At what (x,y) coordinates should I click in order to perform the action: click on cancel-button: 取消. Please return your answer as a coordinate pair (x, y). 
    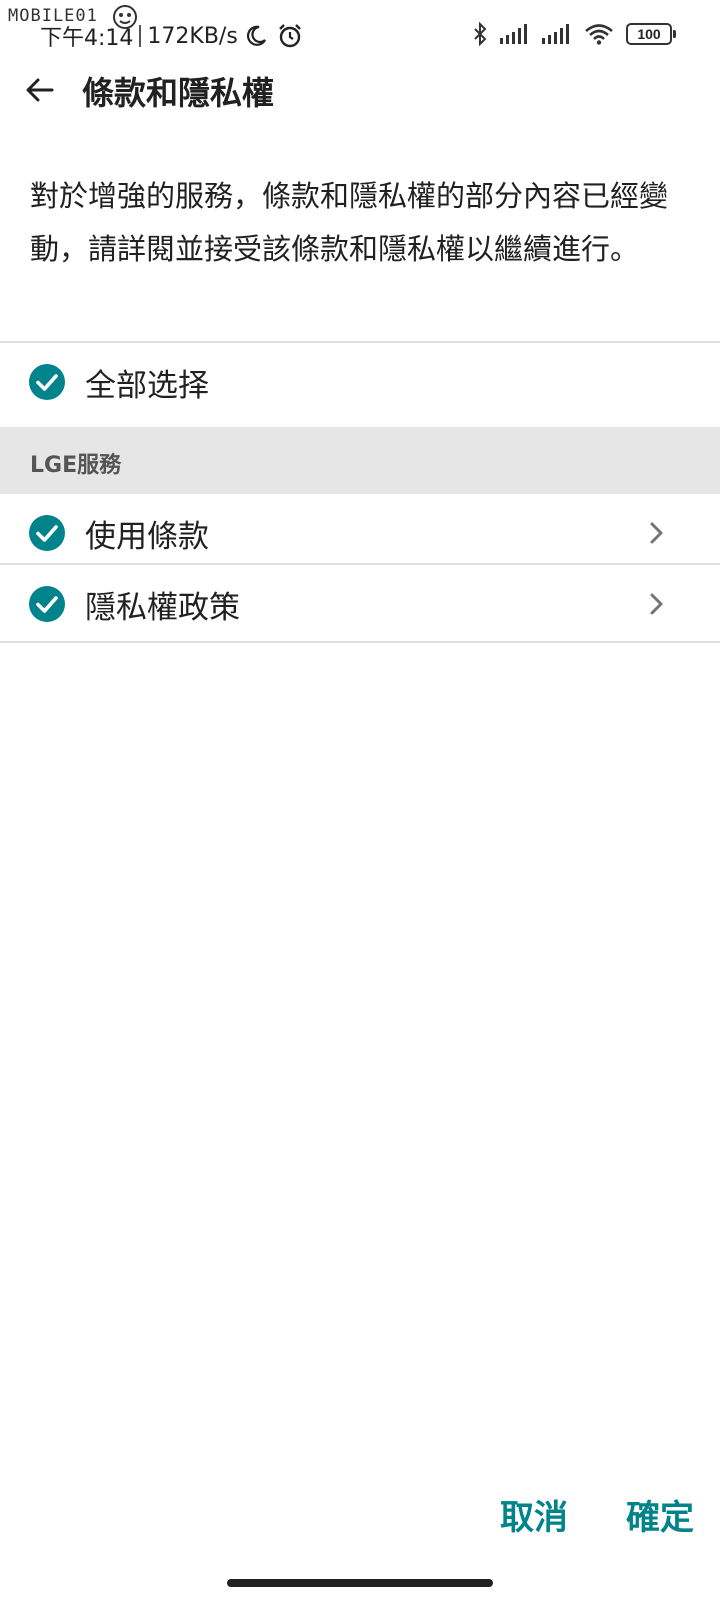
    Looking at the image, I should click on (534, 1514).